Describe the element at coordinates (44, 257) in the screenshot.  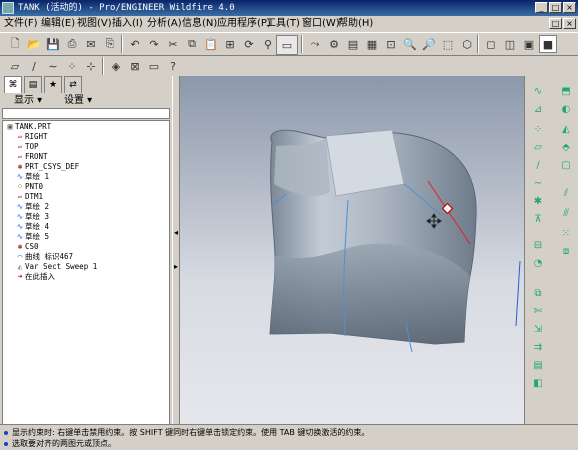
I see `tree-item-curve: ⌒ 曲线 标识467` at that location.